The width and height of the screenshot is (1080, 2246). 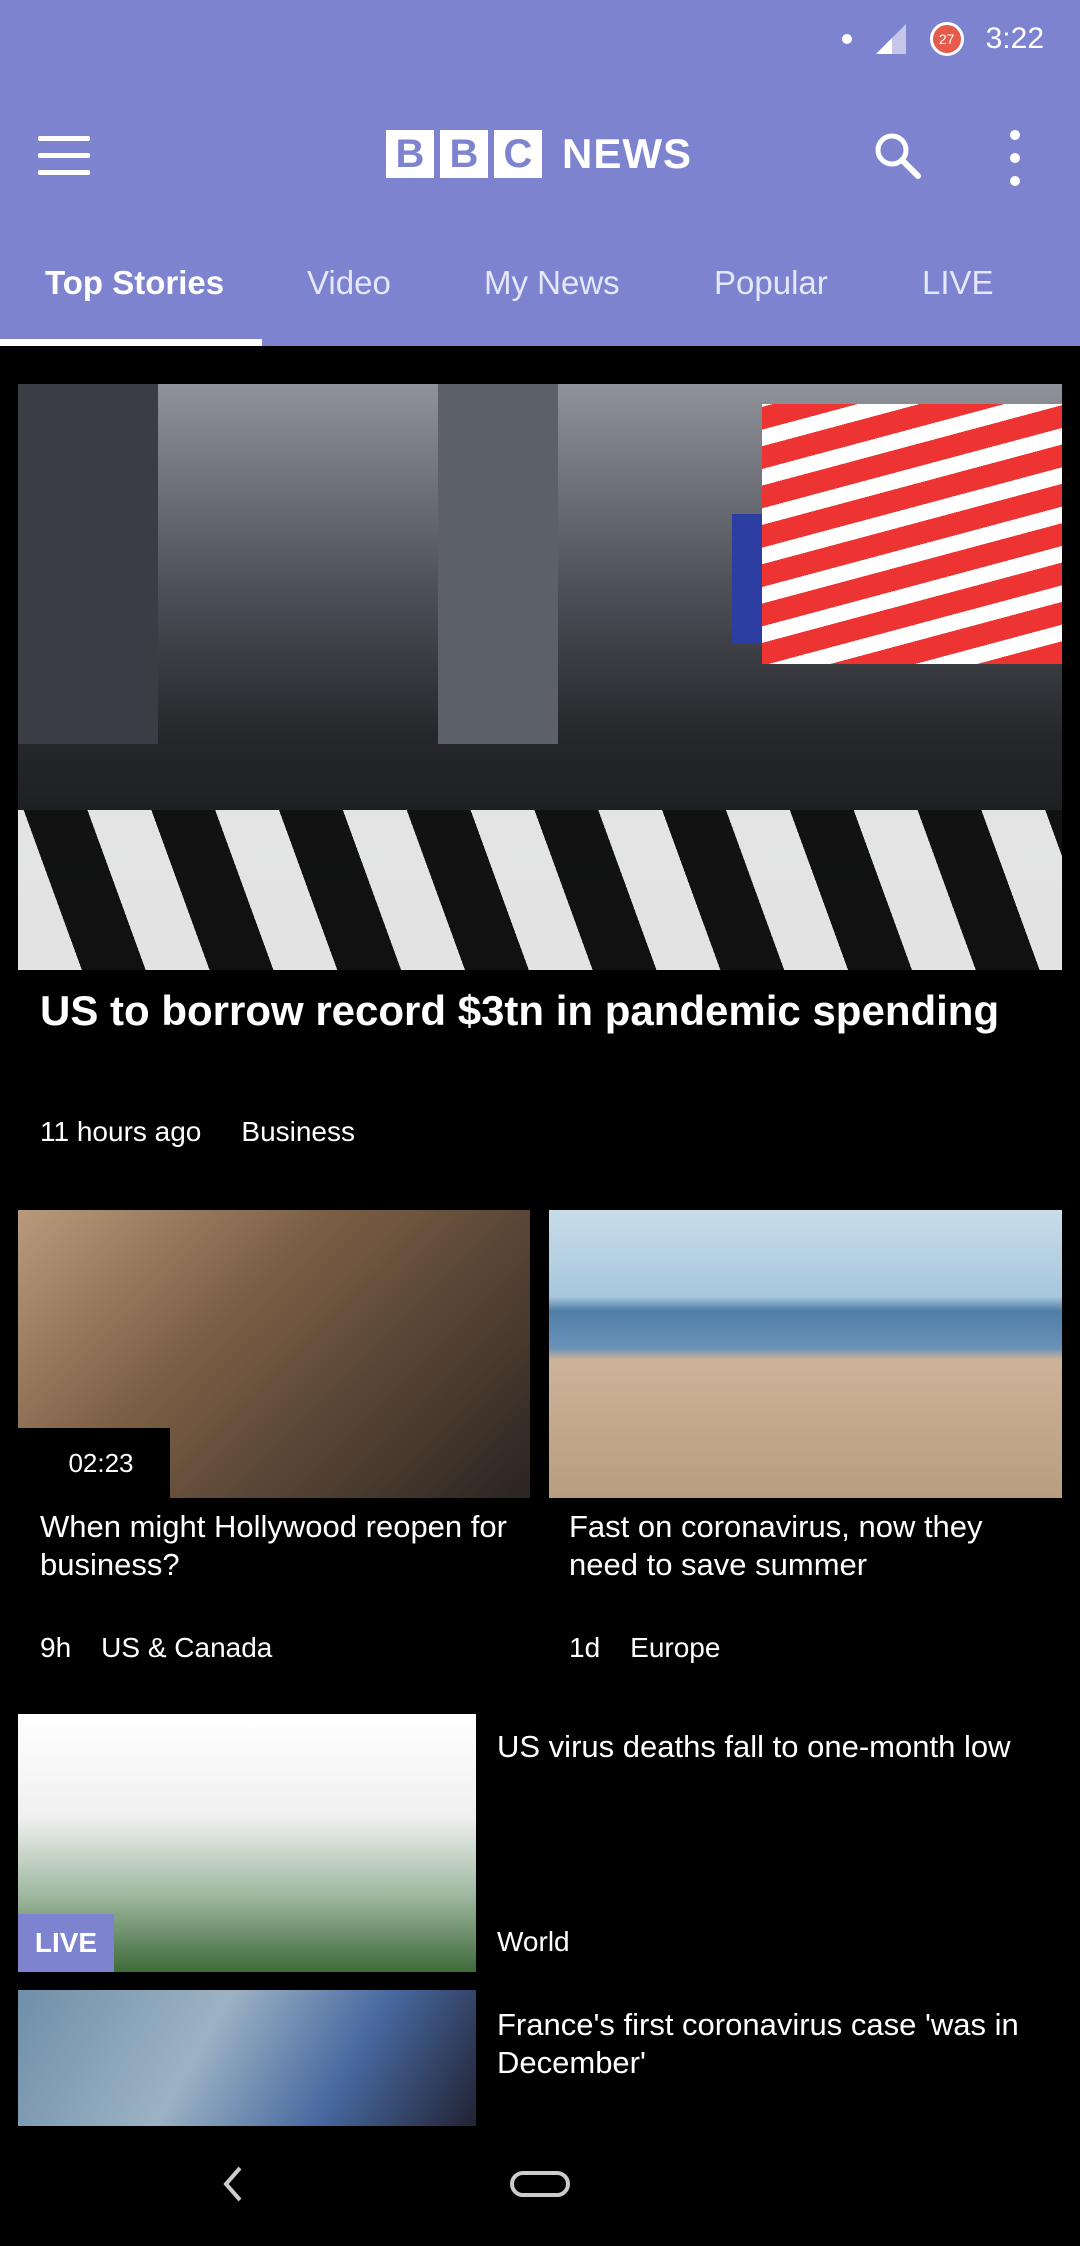 I want to click on hero-story-time: 11 hours ago, so click(x=121, y=1131).